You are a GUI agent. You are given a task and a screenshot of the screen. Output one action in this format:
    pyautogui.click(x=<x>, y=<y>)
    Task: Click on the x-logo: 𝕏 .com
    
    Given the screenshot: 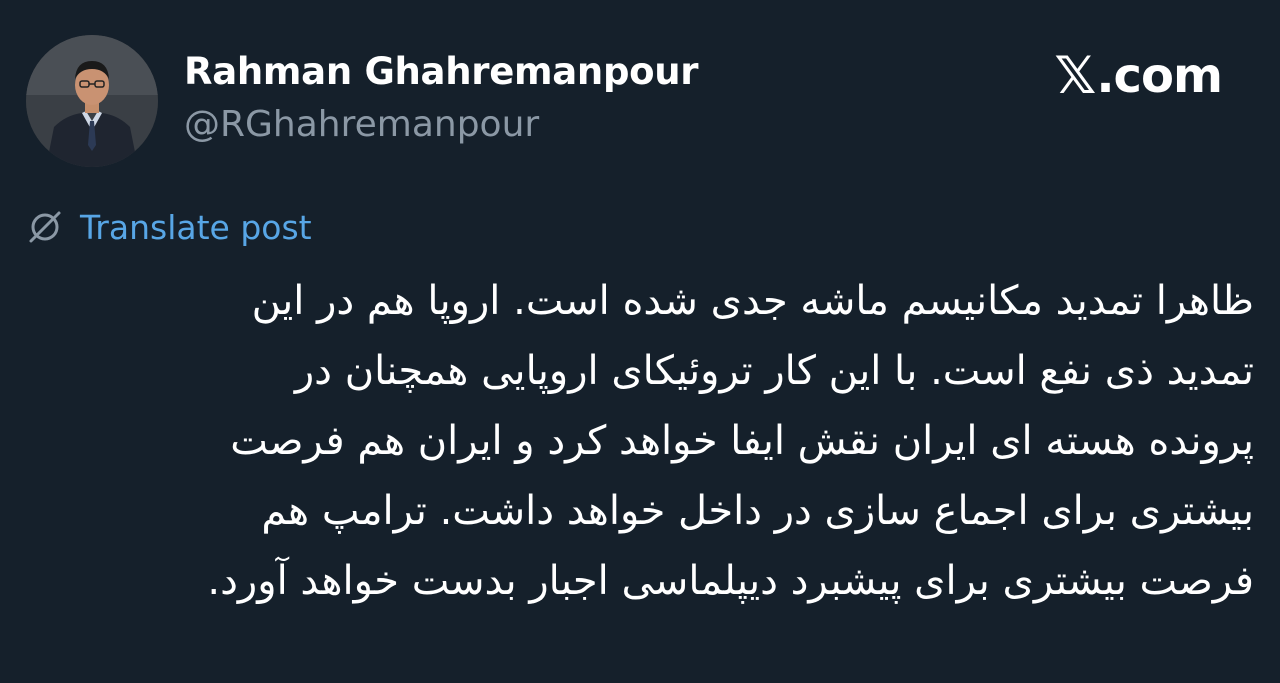 What is the action you would take?
    pyautogui.click(x=1138, y=76)
    